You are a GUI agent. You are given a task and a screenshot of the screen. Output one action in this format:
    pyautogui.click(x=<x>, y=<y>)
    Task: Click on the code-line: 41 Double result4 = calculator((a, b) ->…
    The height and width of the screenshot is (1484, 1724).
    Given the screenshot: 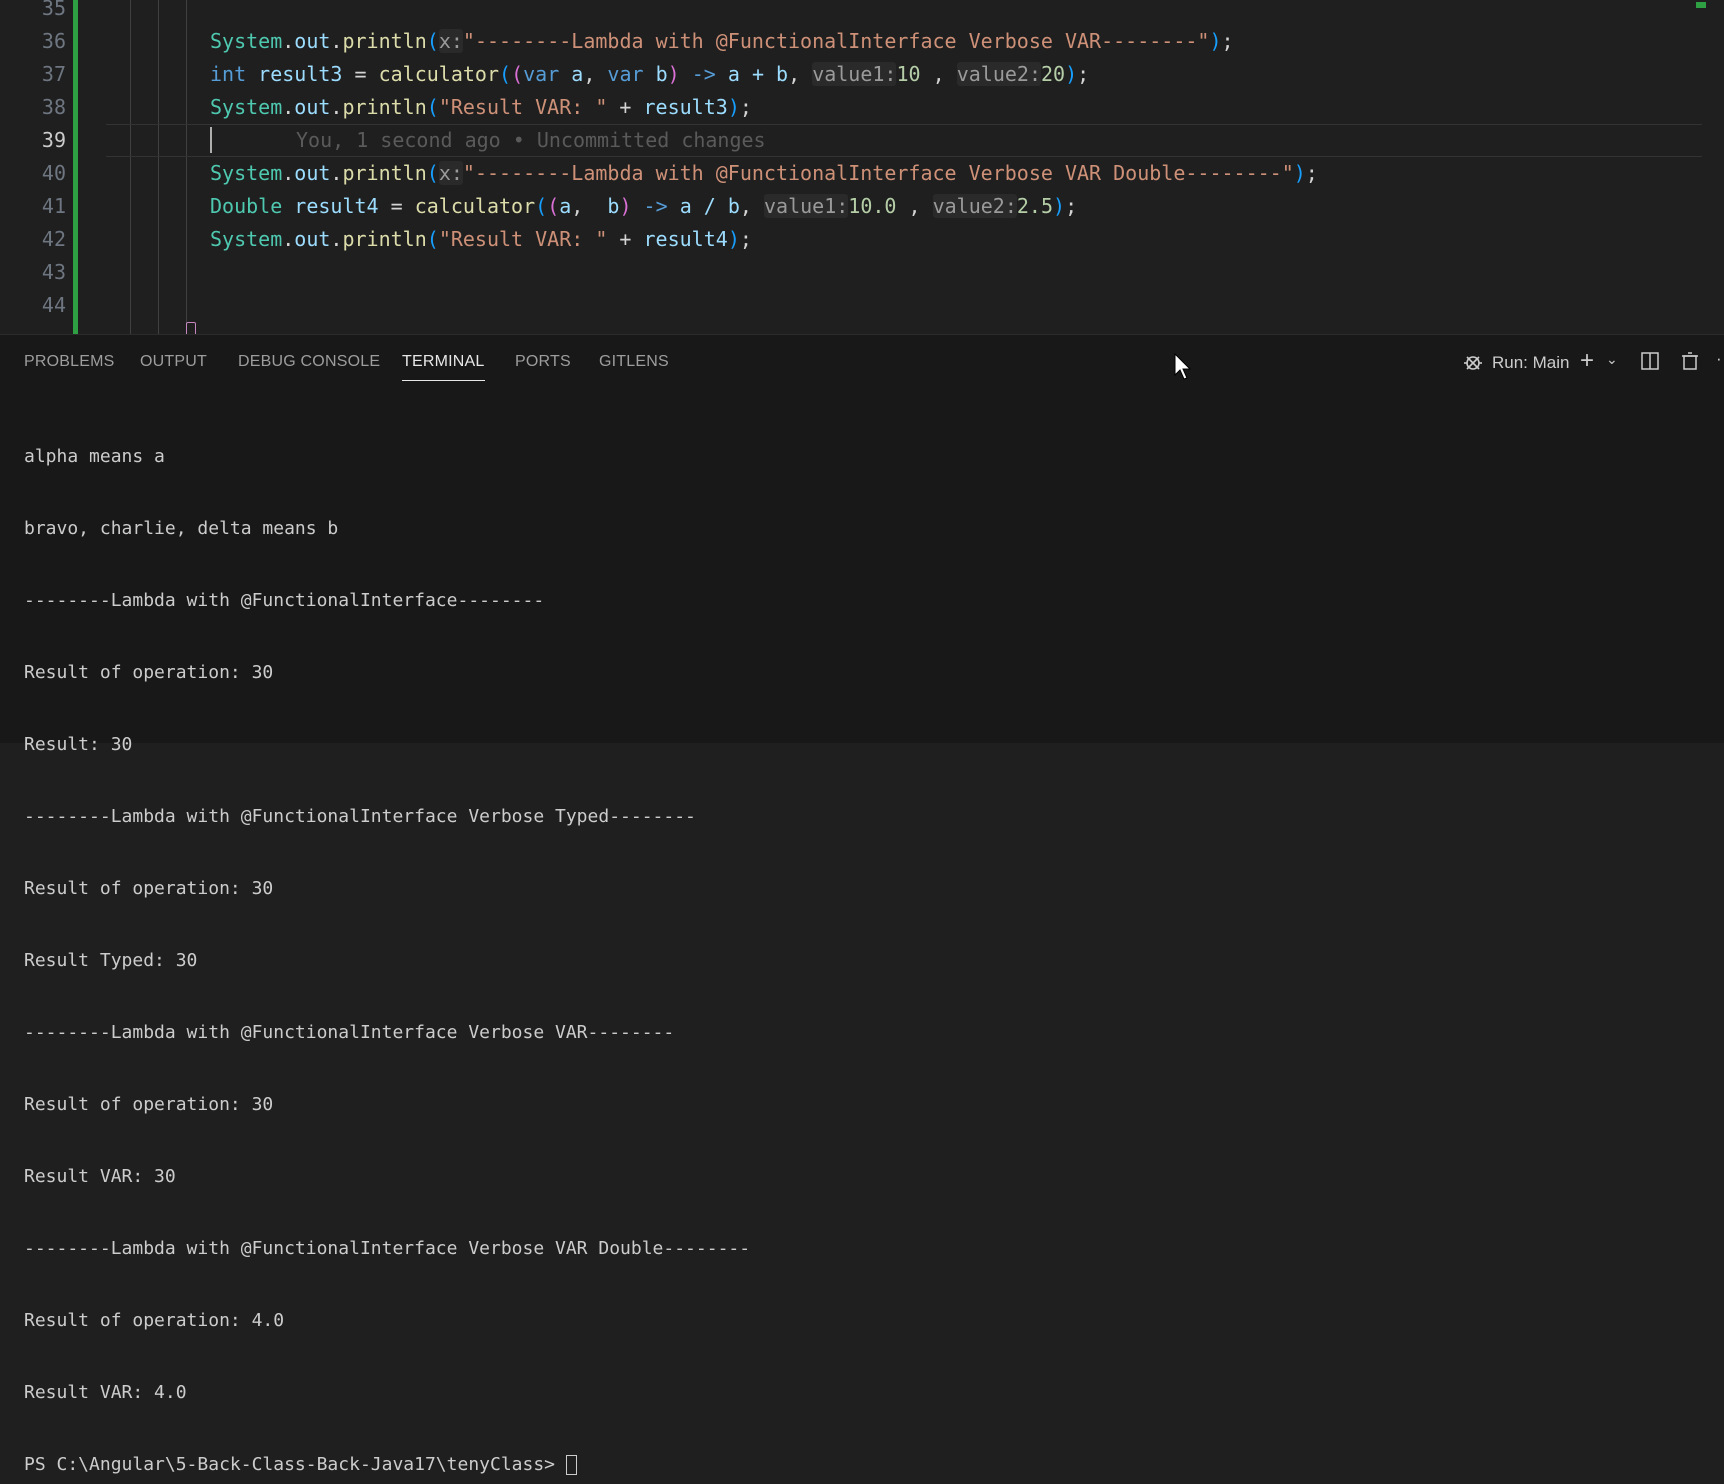 What is the action you would take?
    pyautogui.click(x=862, y=206)
    